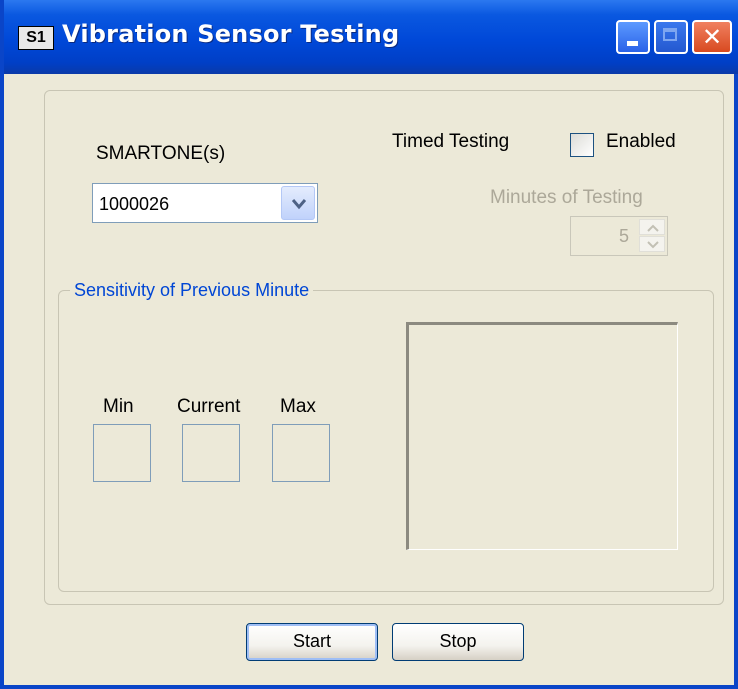  I want to click on maximize-button, so click(671, 37).